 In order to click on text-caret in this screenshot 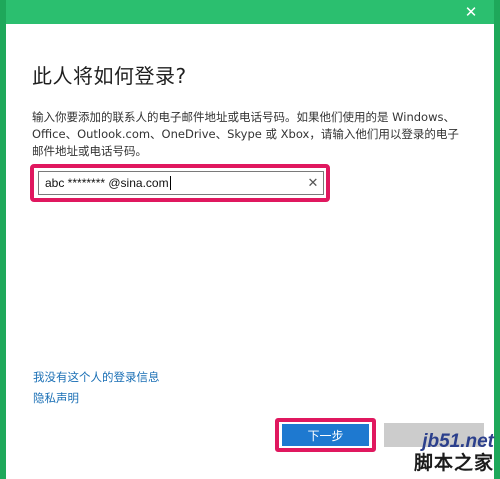, I will do `click(170, 183)`.